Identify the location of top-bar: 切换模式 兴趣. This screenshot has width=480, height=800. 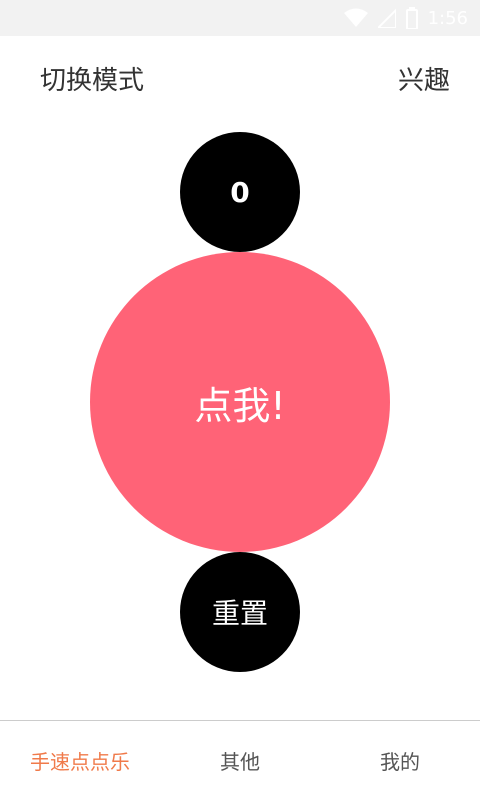
(240, 77).